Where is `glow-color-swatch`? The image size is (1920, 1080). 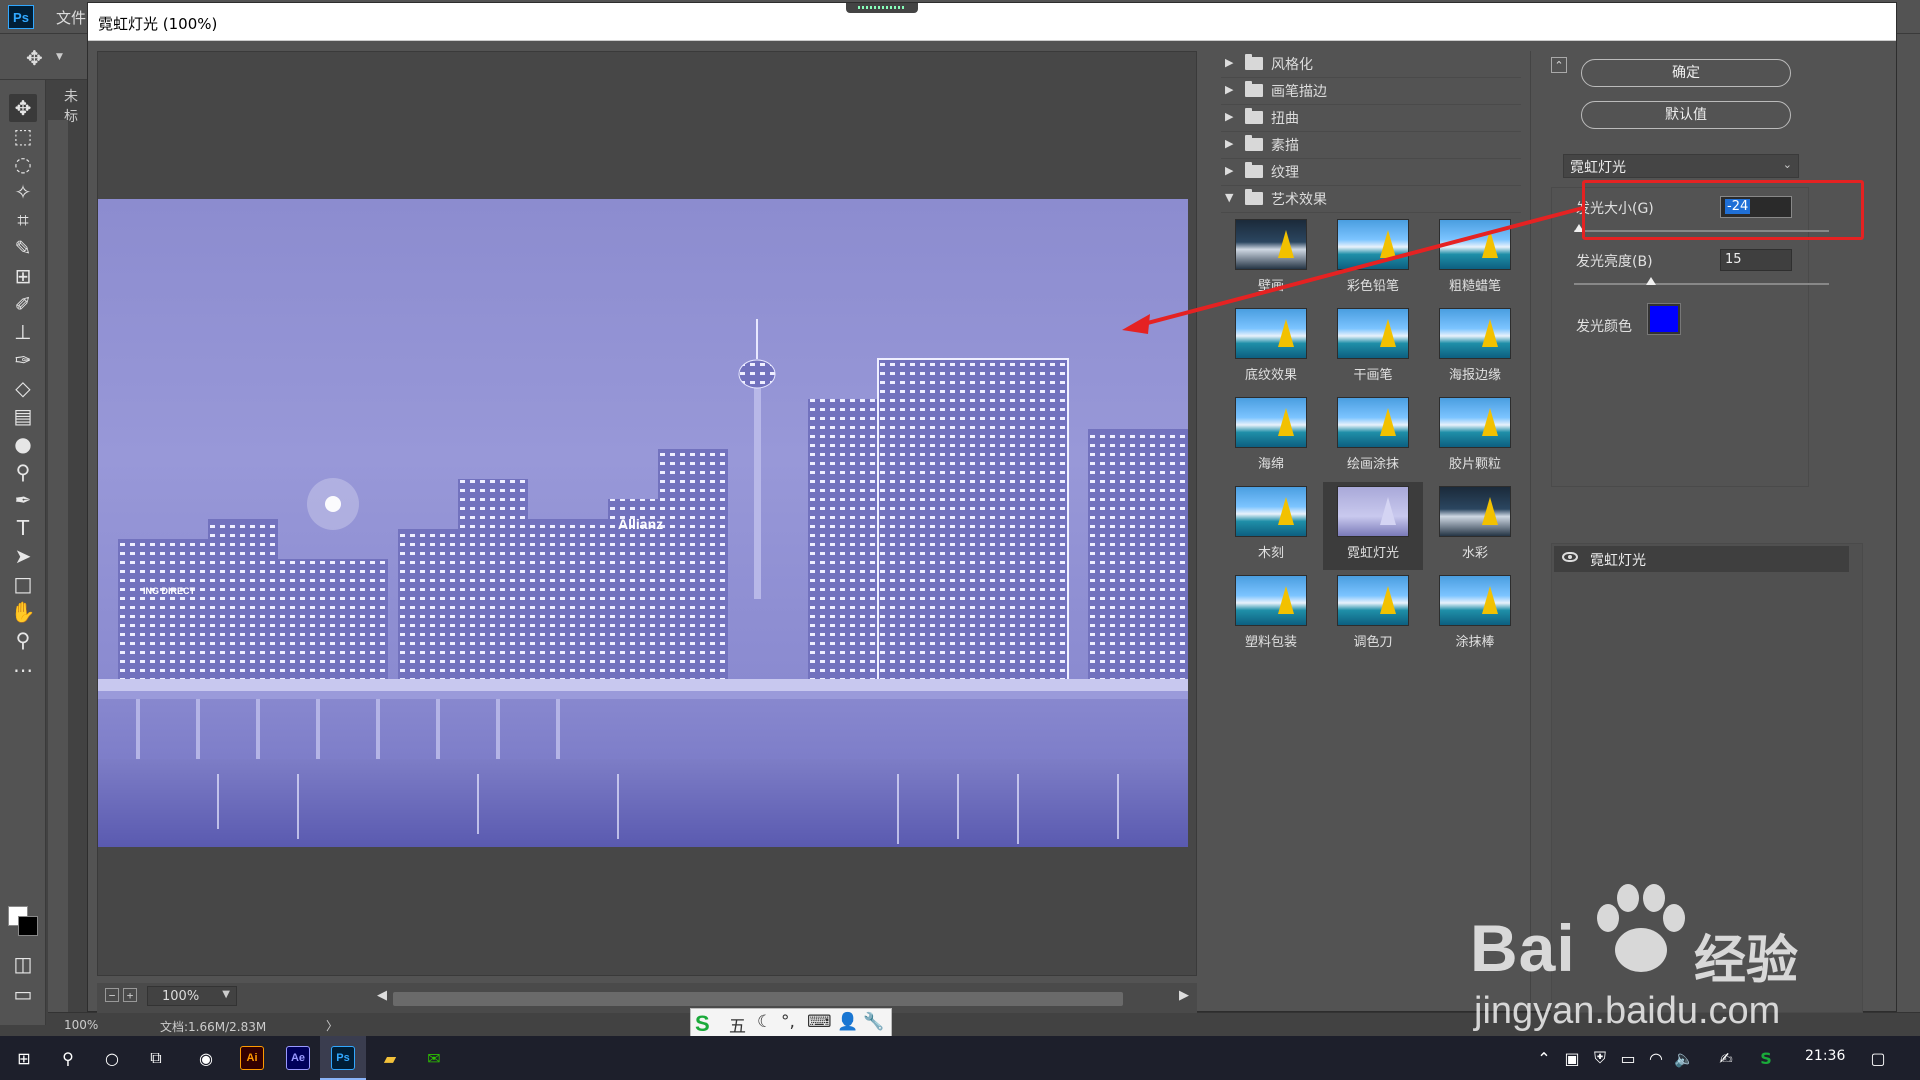 glow-color-swatch is located at coordinates (1664, 319).